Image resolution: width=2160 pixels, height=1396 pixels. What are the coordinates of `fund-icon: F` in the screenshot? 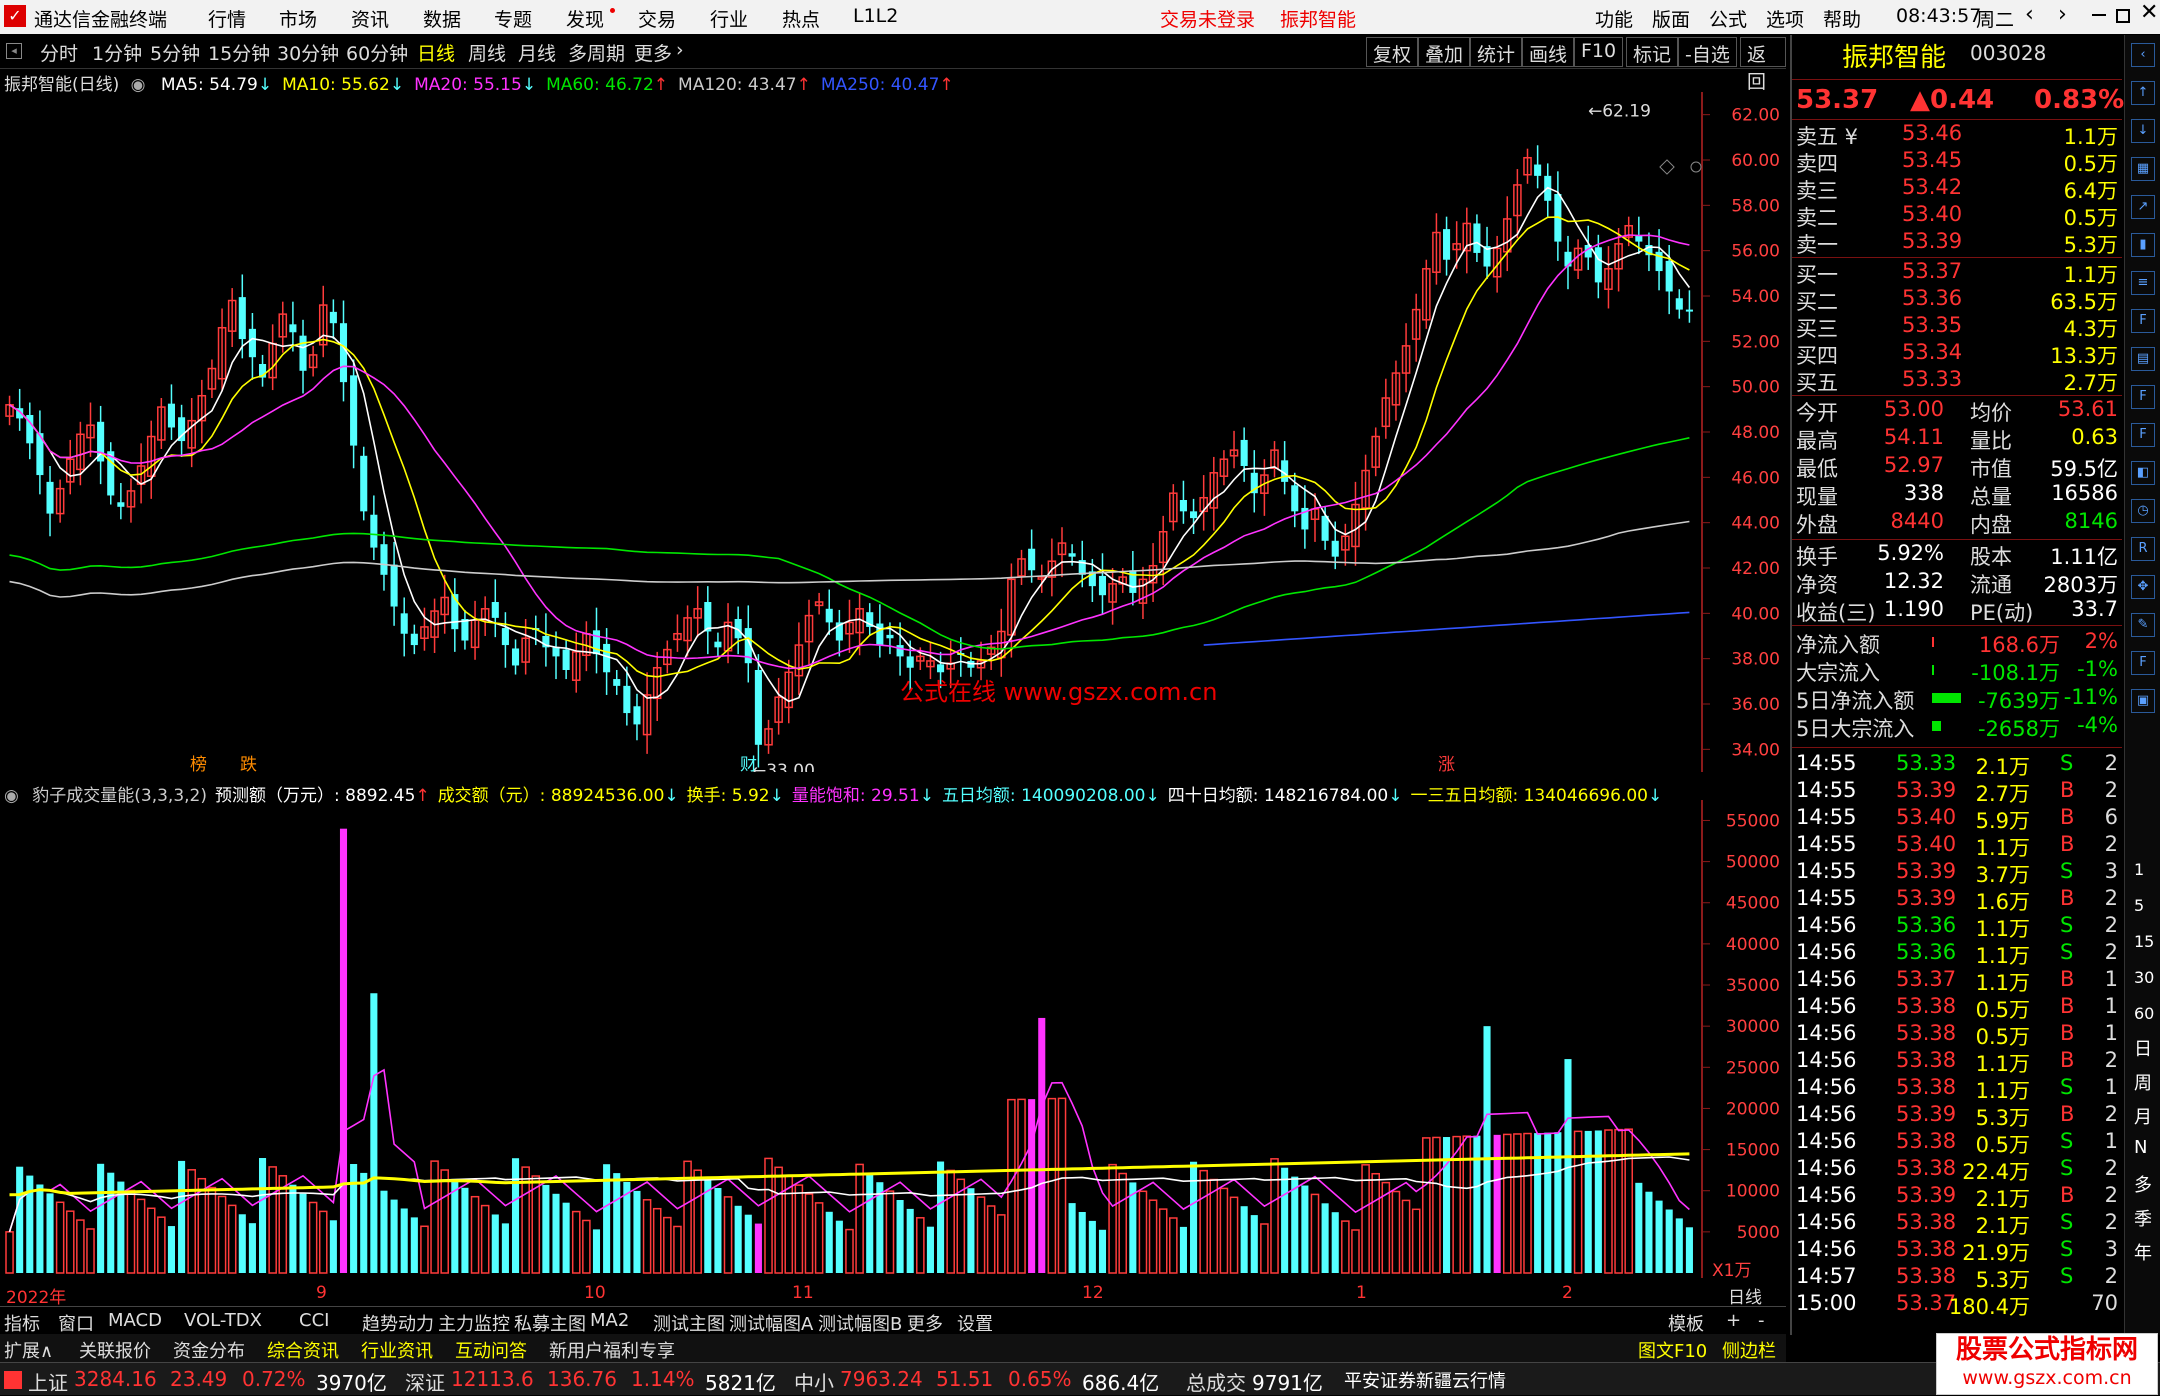 It's located at (2143, 321).